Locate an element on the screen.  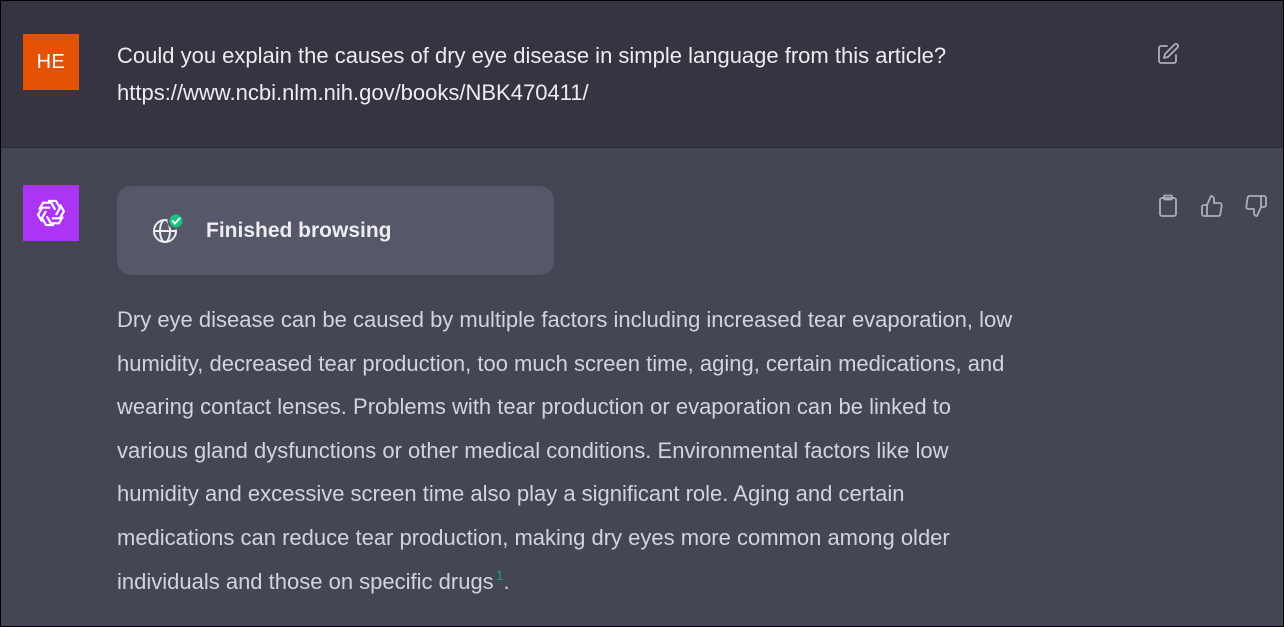
browsing-status-box: Finished browsing is located at coordinates (335, 230).